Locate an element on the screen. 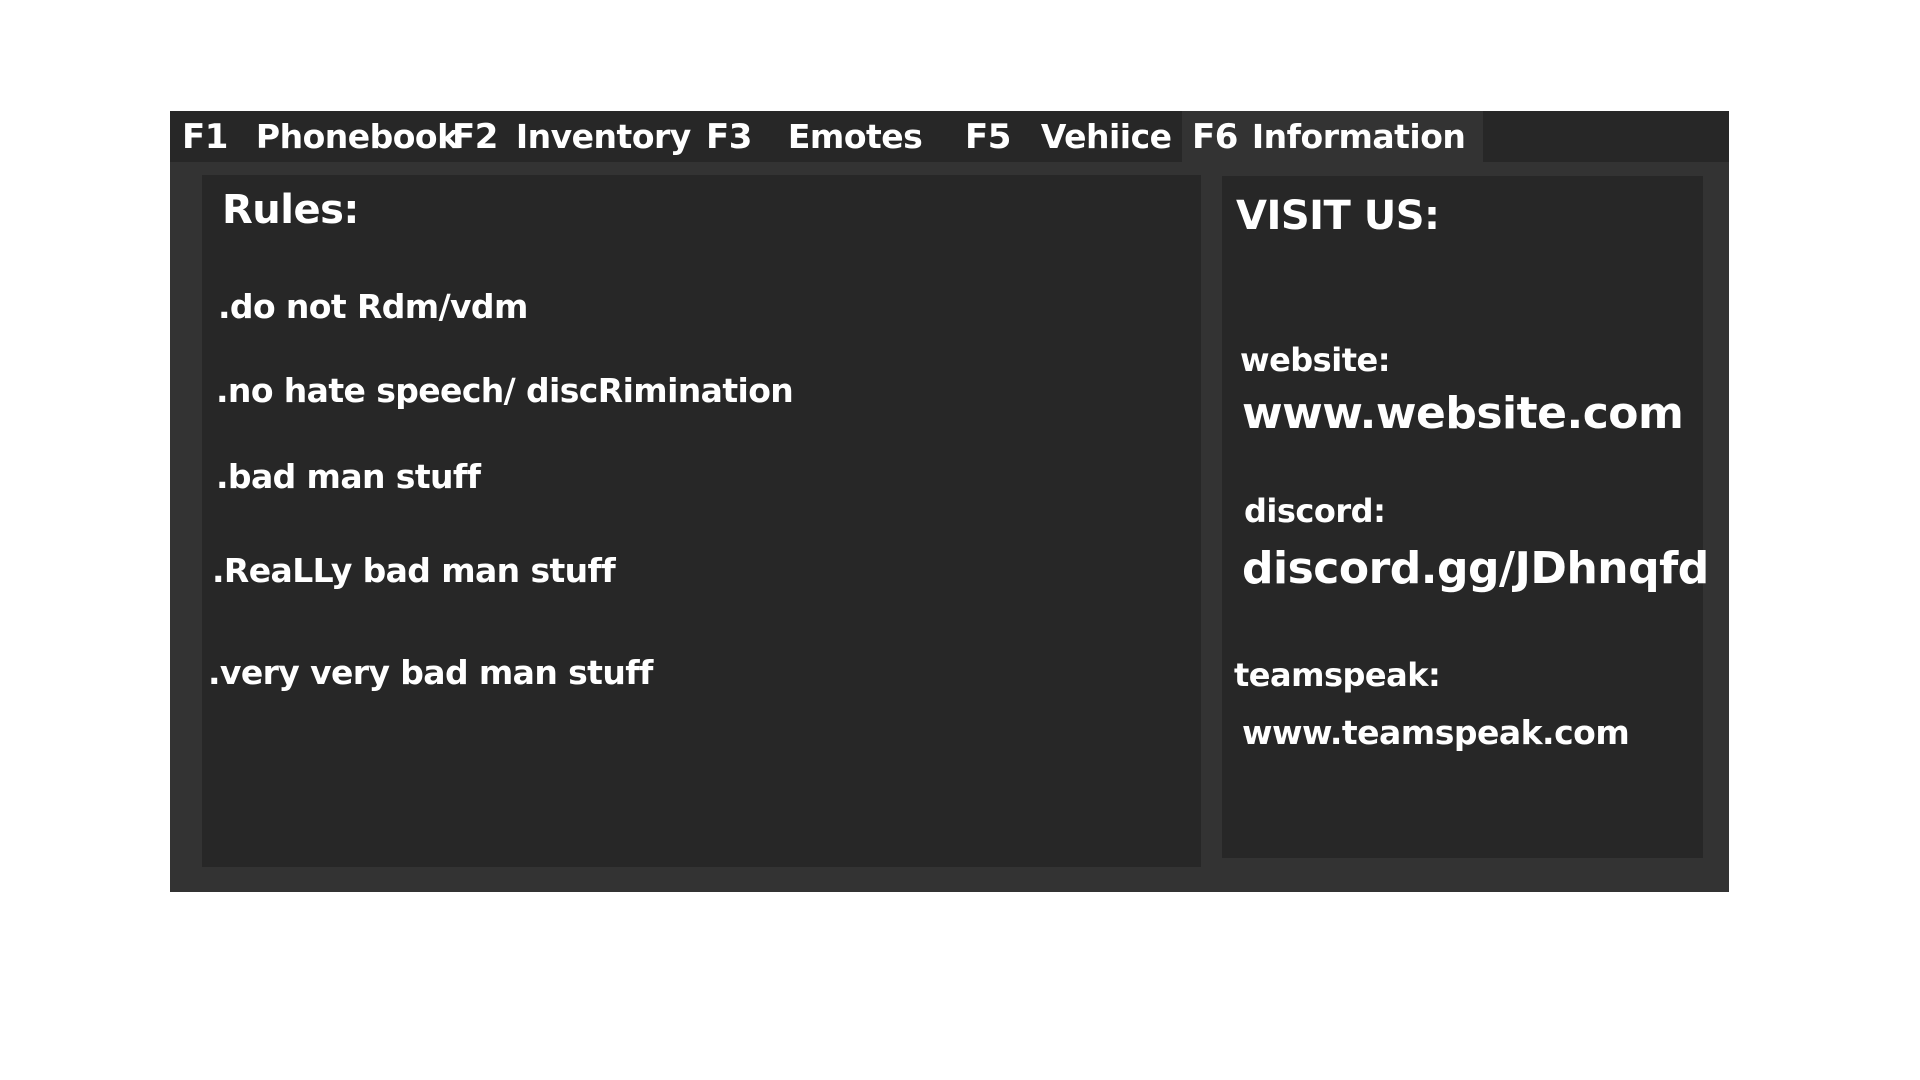 Image resolution: width=1920 pixels, height=1080 pixels. rule-item: .ReaLLy bad man stuff is located at coordinates (414, 570).